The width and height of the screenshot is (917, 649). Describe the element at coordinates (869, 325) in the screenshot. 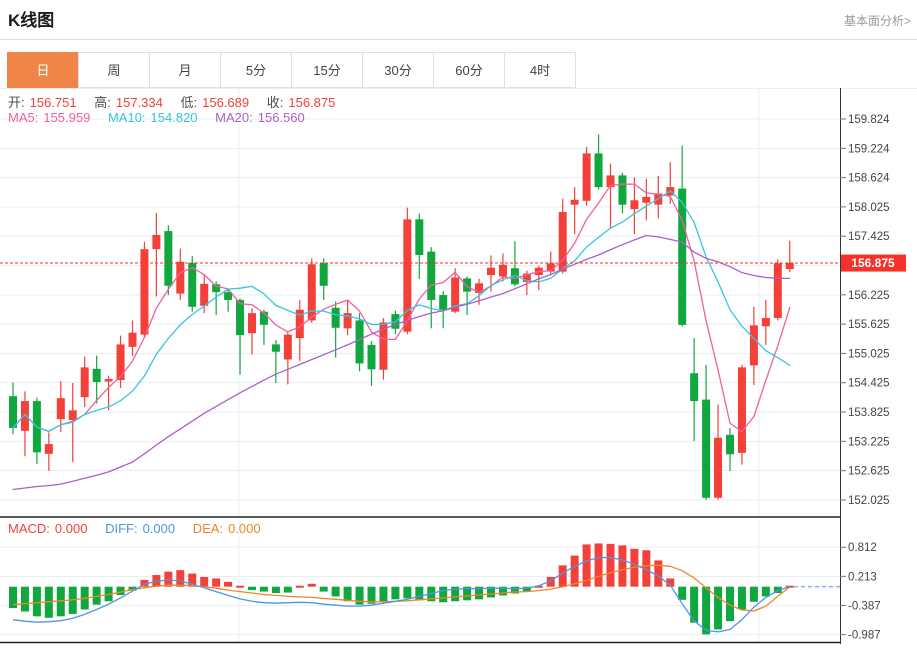

I see `svg-text: 155.625` at that location.